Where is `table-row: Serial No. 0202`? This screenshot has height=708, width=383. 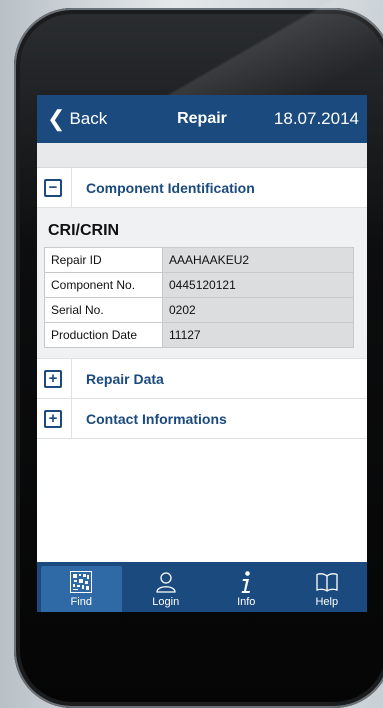 table-row: Serial No. 0202 is located at coordinates (199, 310).